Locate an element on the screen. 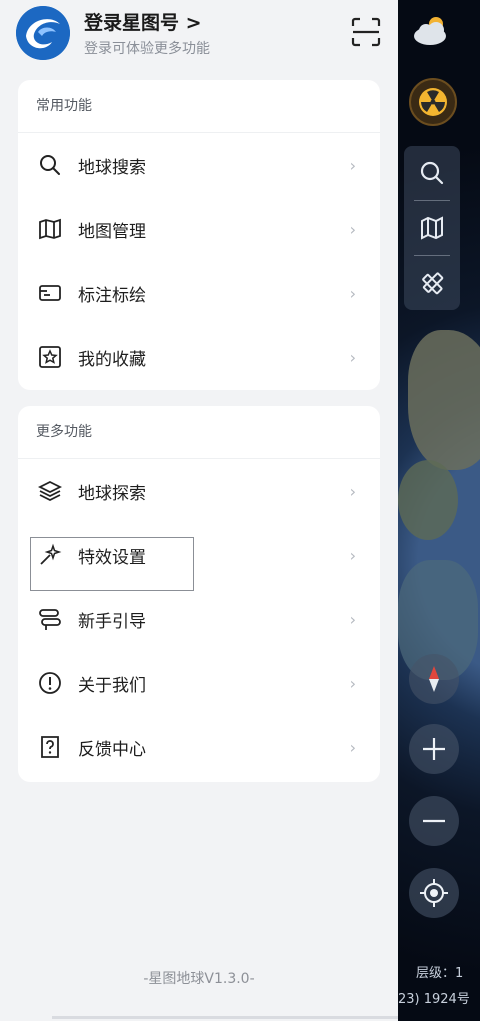 This screenshot has height=1021, width=480. map-search-button is located at coordinates (432, 173).